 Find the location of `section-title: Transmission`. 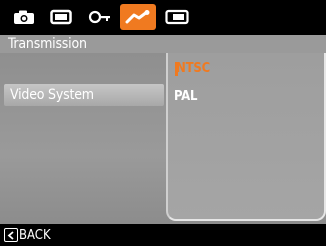

section-title: Transmission is located at coordinates (47, 44).